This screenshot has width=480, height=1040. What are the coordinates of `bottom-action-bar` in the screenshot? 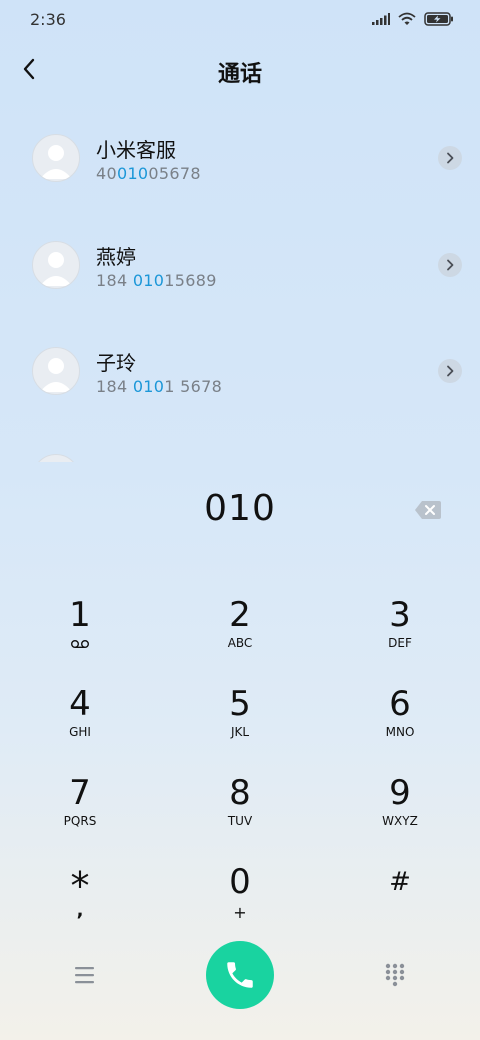 It's located at (240, 975).